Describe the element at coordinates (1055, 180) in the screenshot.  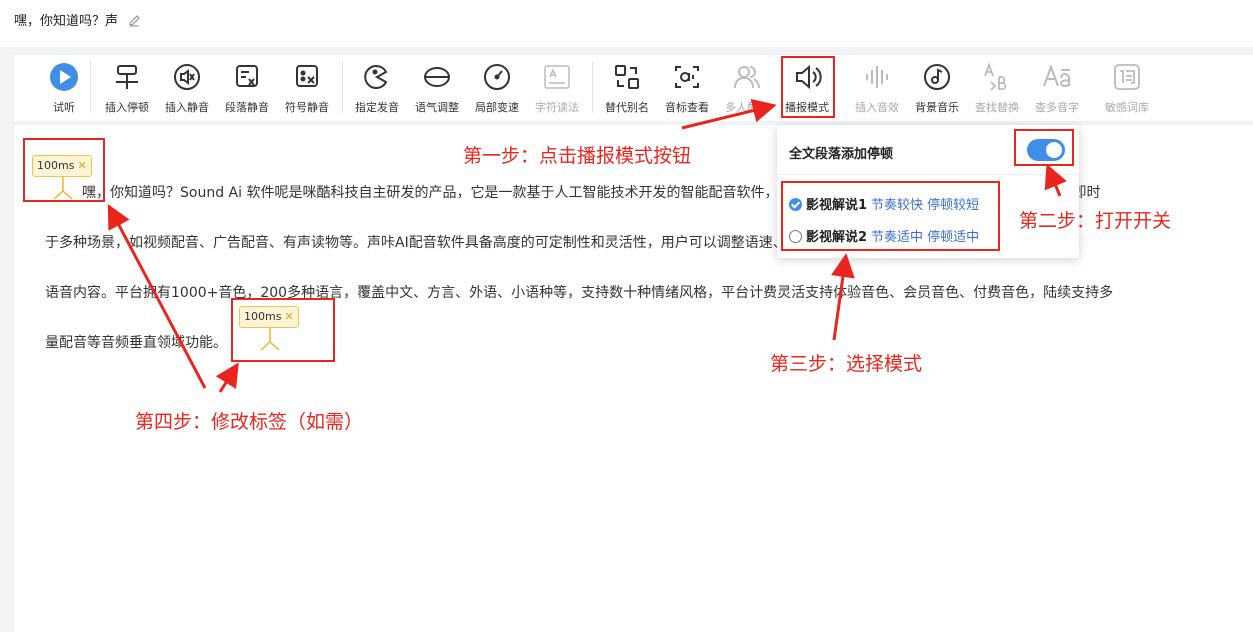
I see `arrow-step2` at that location.